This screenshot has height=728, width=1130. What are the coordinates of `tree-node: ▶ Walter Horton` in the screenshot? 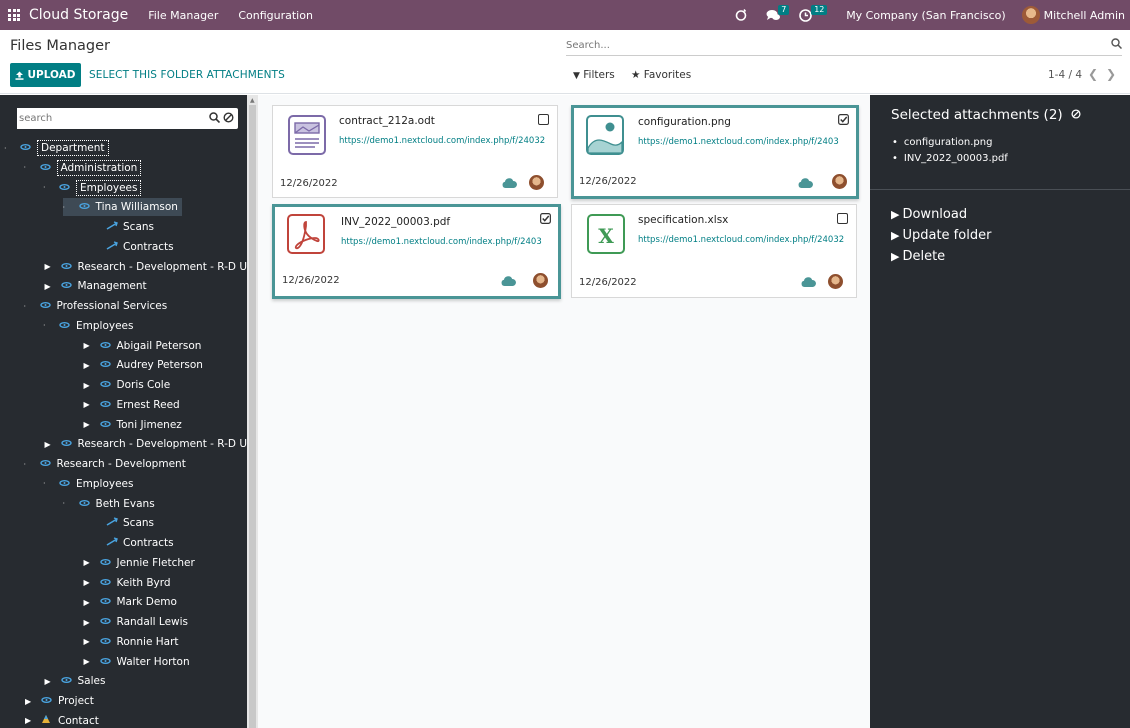 It's located at (126, 662).